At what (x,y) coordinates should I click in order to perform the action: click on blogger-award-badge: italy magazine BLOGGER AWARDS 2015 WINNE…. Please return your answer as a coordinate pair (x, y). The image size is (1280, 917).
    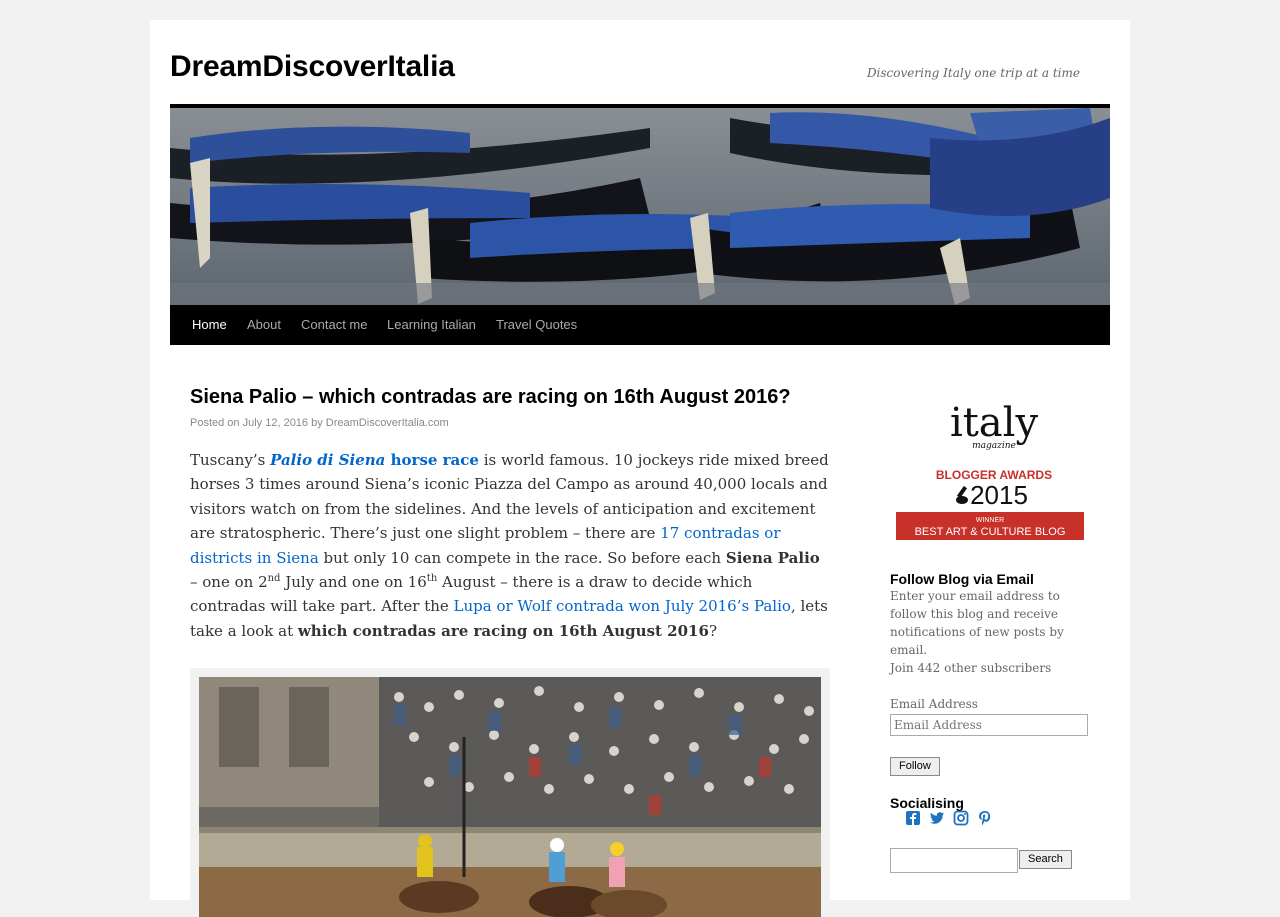
    Looking at the image, I should click on (991, 464).